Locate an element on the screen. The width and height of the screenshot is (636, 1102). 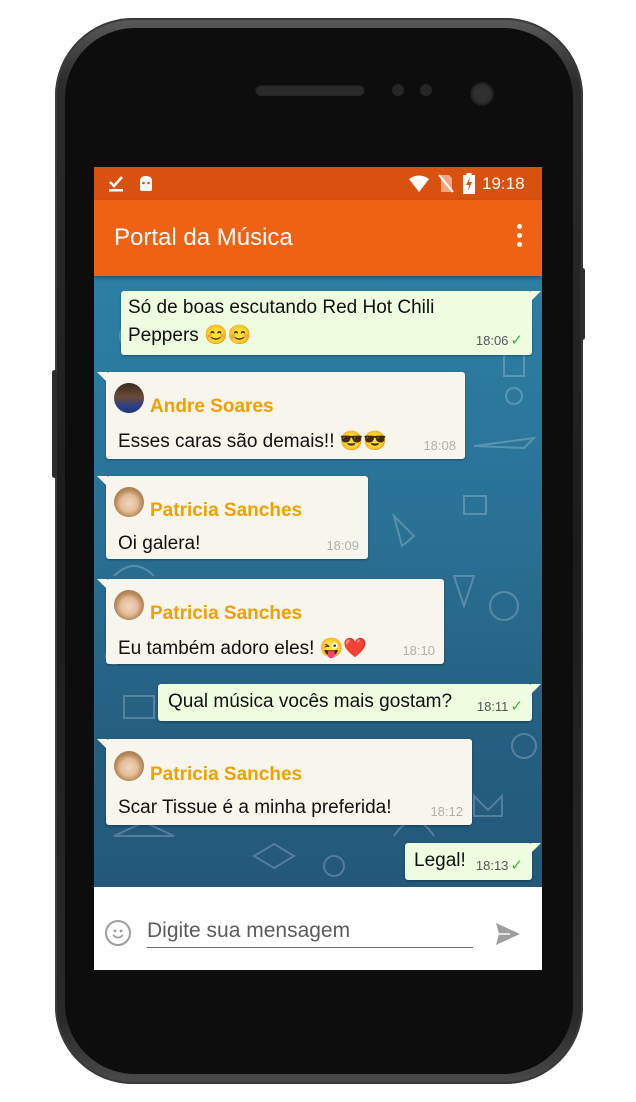
message-bubble-outgoing: Legal! 18:13 ✓ is located at coordinates (473, 861).